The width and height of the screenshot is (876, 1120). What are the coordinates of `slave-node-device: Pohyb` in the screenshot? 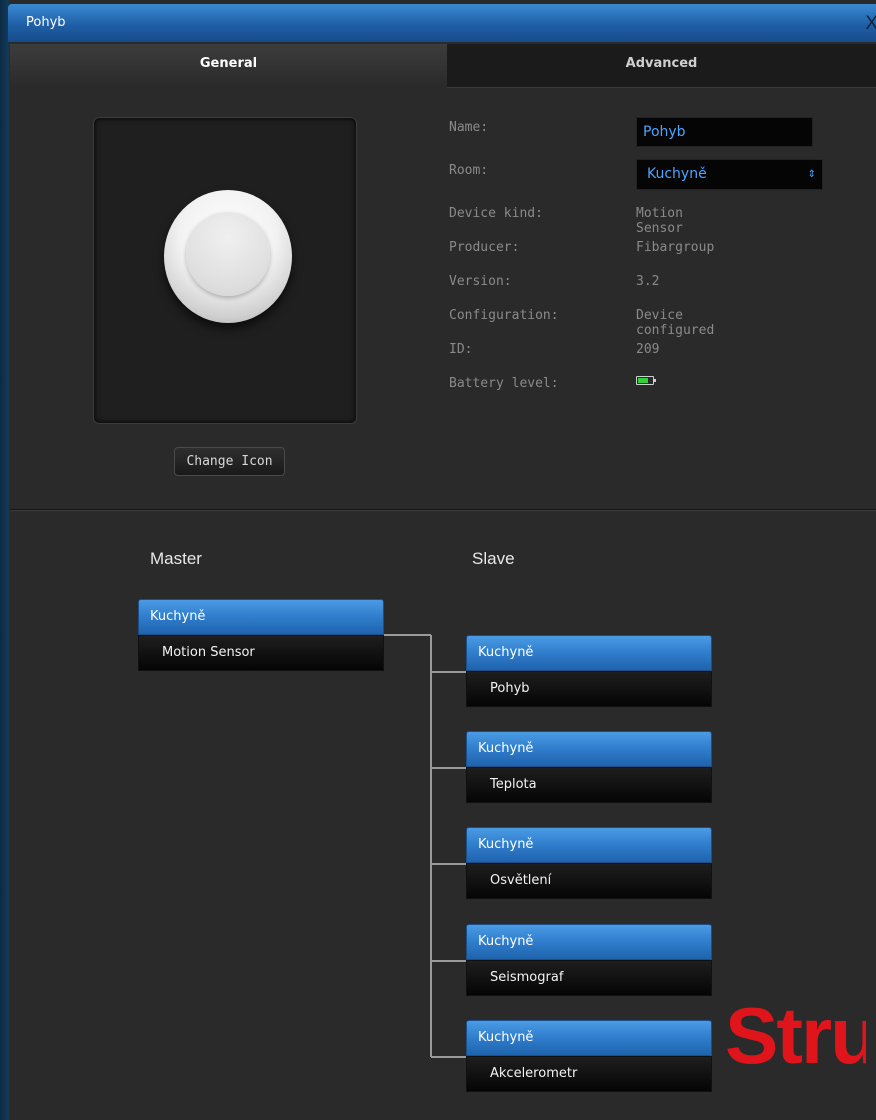 It's located at (589, 689).